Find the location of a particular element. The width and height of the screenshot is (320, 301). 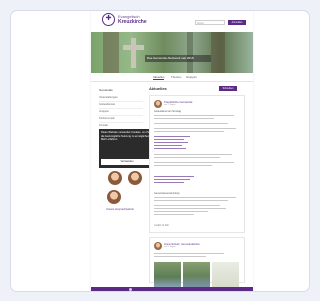

post-time: vor 5 Tagen is located at coordinates (170, 247).